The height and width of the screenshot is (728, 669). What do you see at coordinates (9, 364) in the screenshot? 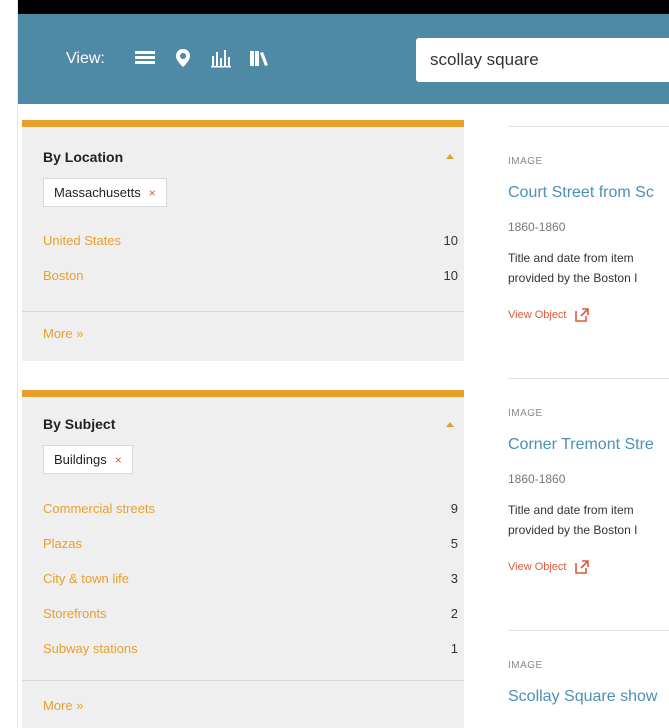
I see `page-left-border` at bounding box center [9, 364].